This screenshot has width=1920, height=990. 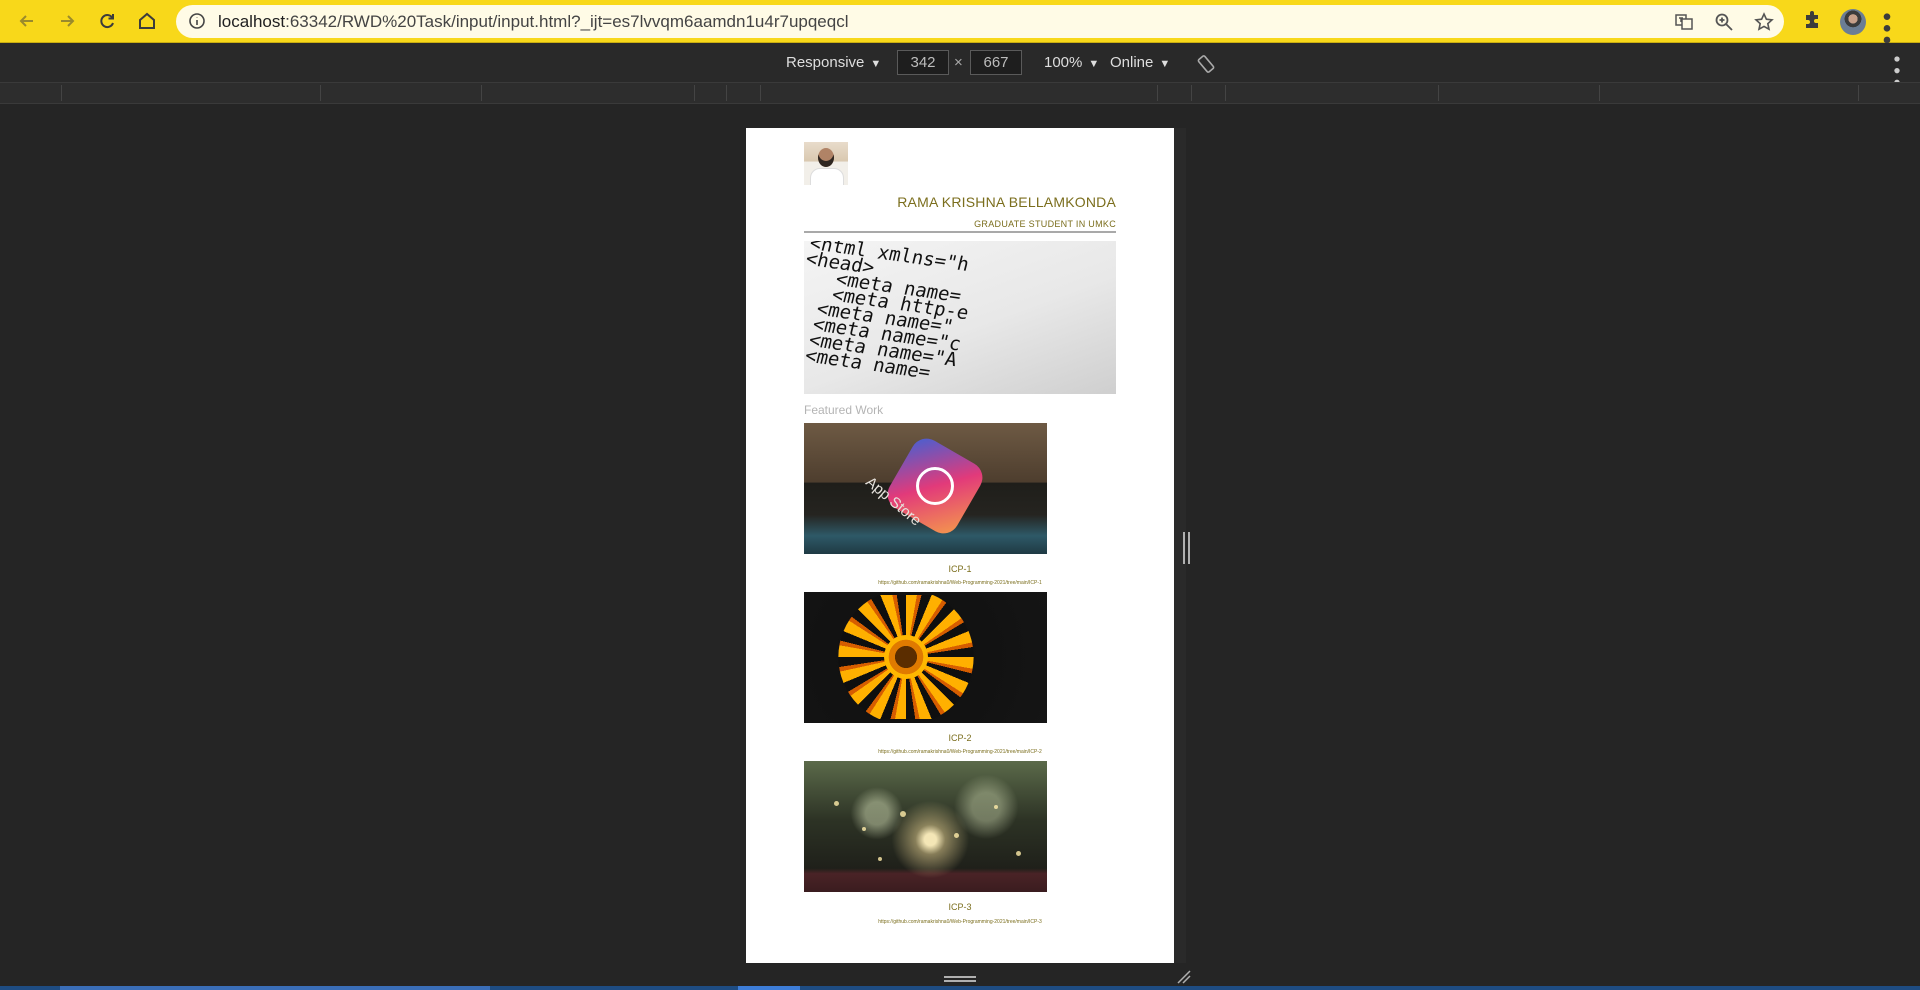 What do you see at coordinates (923, 62) in the screenshot?
I see `width-input: 342` at bounding box center [923, 62].